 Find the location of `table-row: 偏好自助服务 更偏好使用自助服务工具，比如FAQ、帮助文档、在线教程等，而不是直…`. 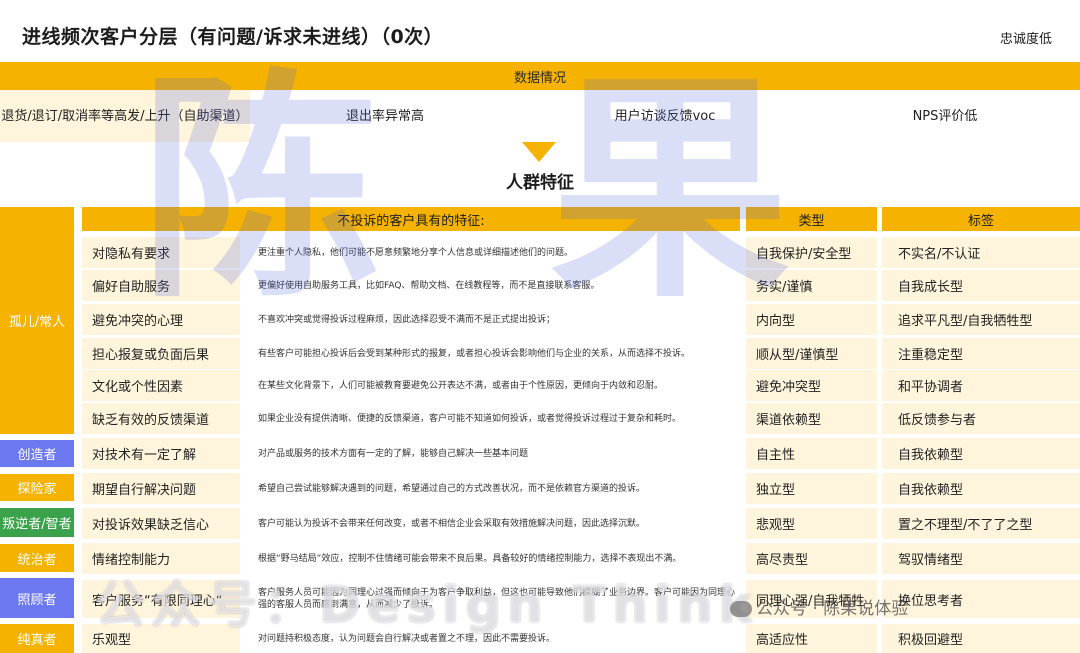

table-row: 偏好自助服务 更偏好使用自助服务工具，比如FAQ、帮助文档、在线教程等，而不是直… is located at coordinates (581, 285).